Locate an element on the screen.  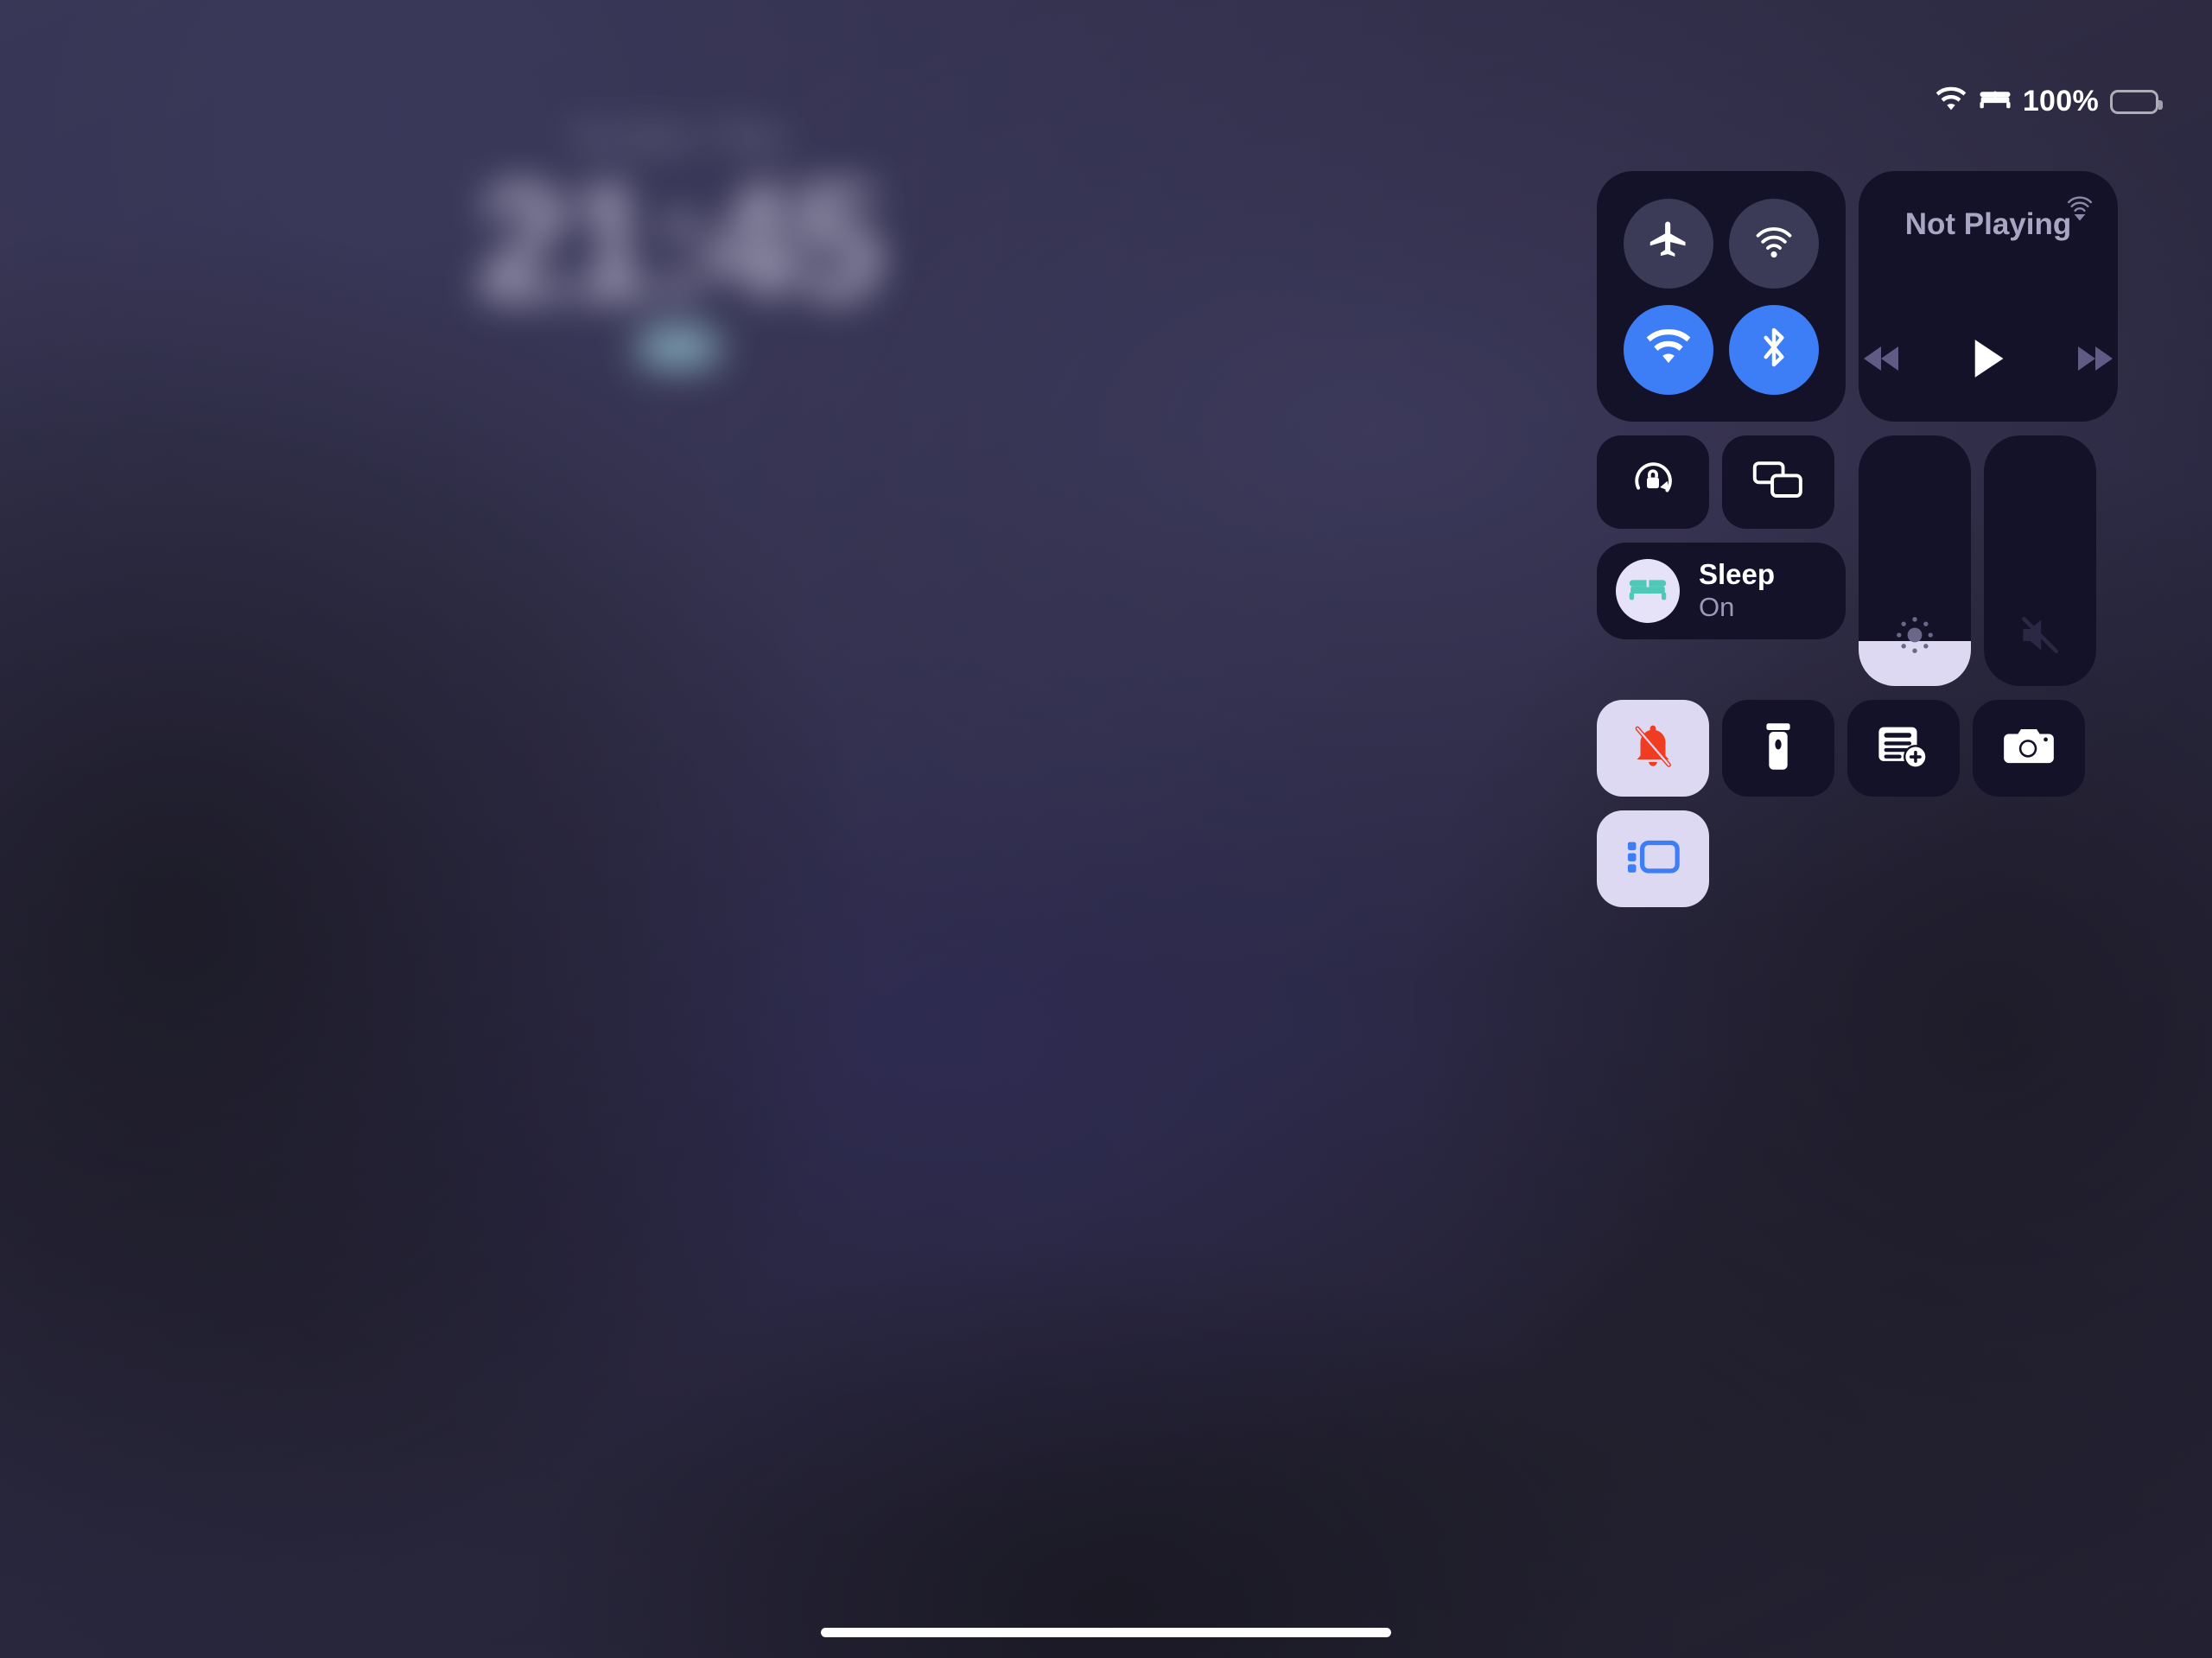
control-center: Not Playing Sleep On is located at coordinates (1865, 539).